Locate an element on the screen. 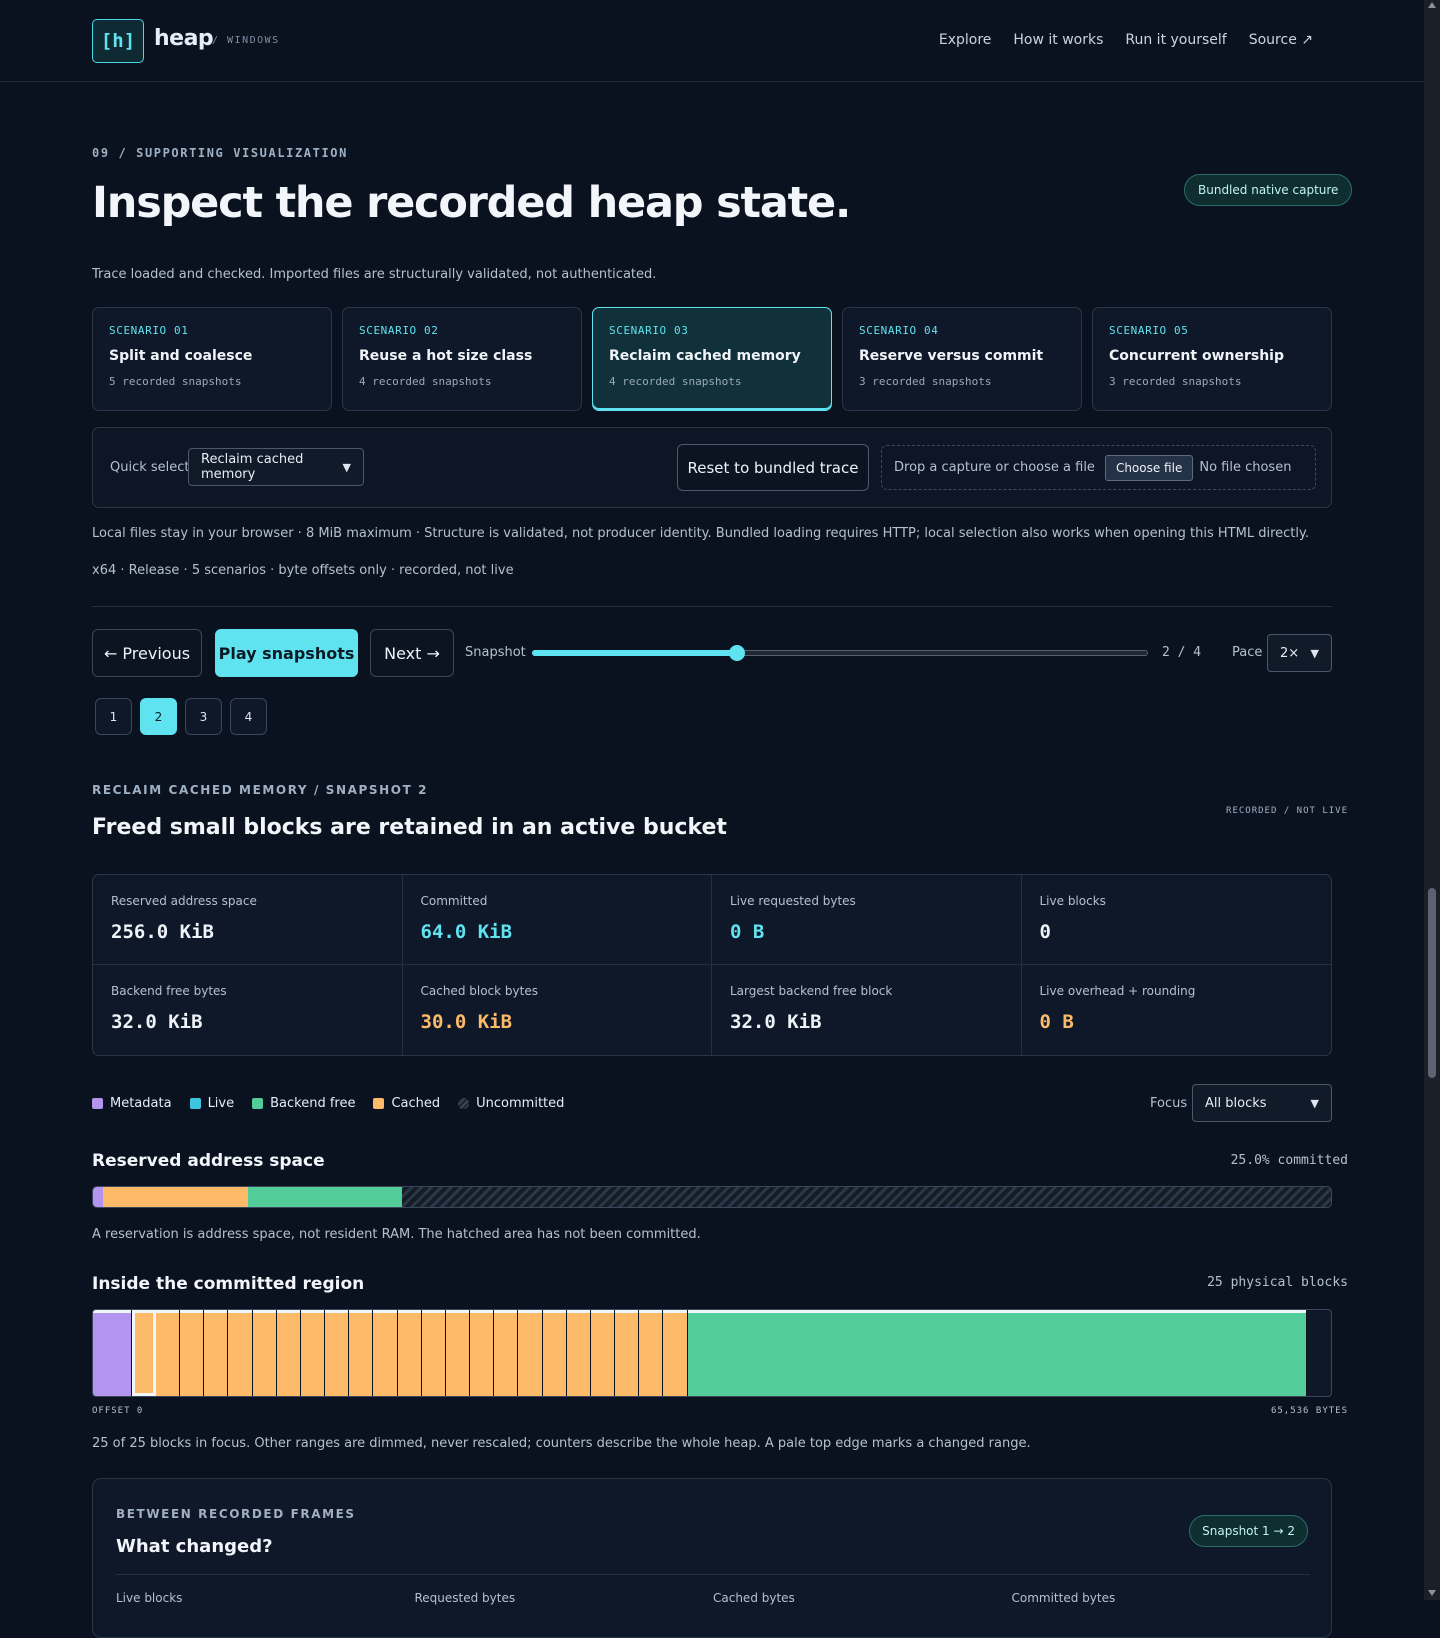 The height and width of the screenshot is (1638, 1440). scroll-up-arrow-icon is located at coordinates (1432, 5).